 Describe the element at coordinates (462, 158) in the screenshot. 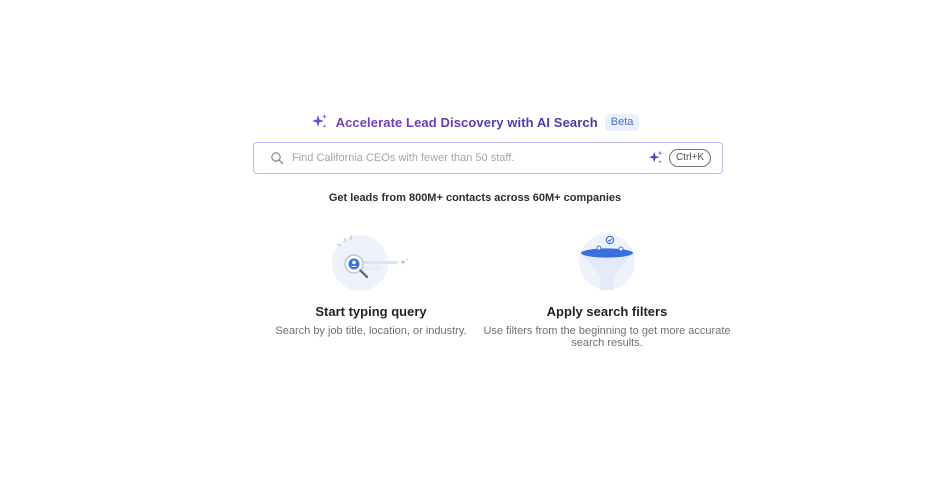

I see `search-input` at that location.